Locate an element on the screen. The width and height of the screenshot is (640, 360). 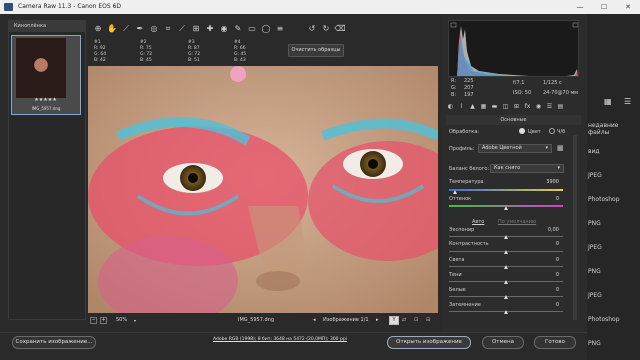
profile-dropdown: Adobe Цветной ▾ is located at coordinates (515, 148).